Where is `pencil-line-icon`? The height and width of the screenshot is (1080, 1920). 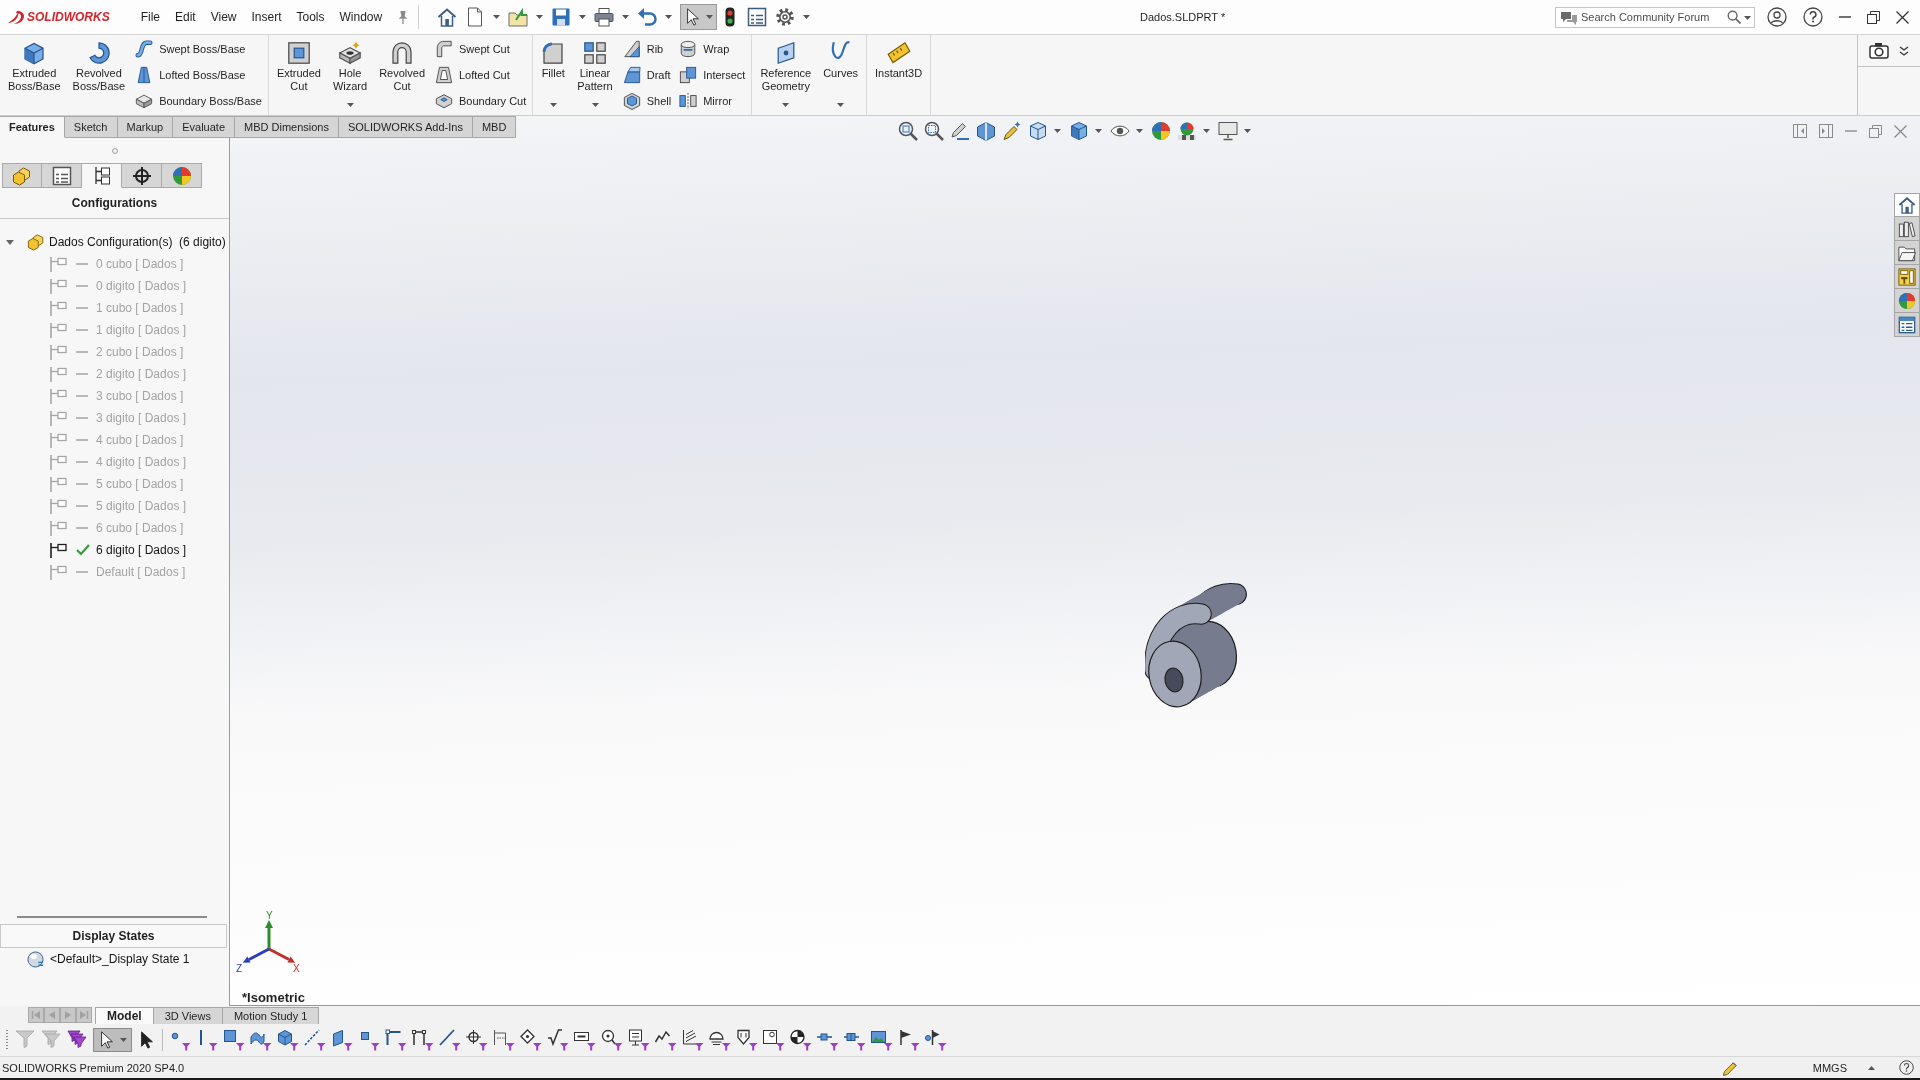
pencil-line-icon is located at coordinates (959, 131).